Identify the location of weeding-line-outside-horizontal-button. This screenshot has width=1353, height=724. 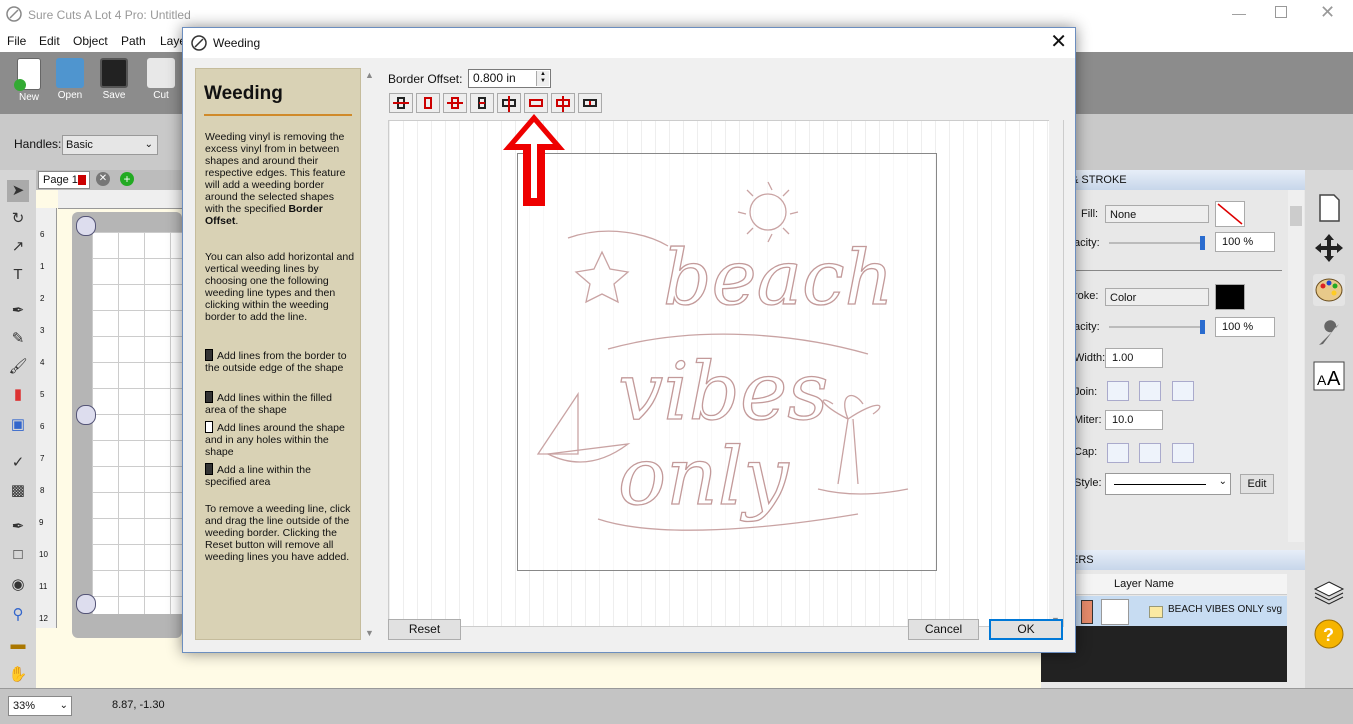
(401, 103).